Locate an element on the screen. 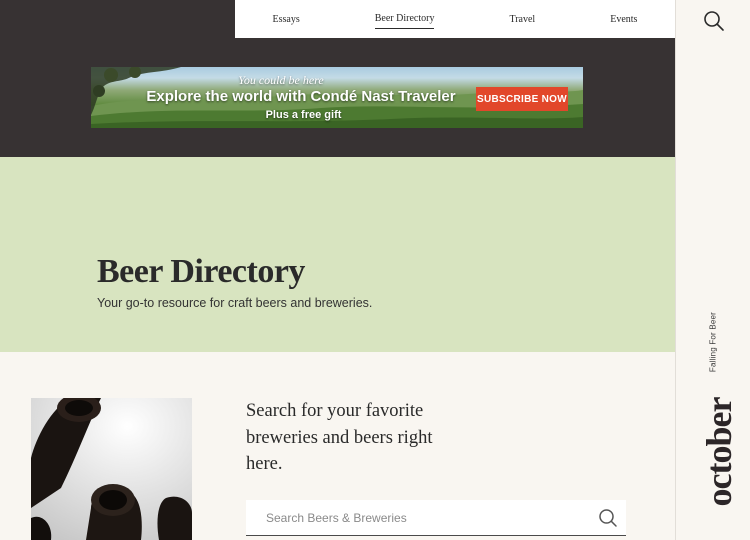 The image size is (750, 540). beer-search-box is located at coordinates (436, 518).